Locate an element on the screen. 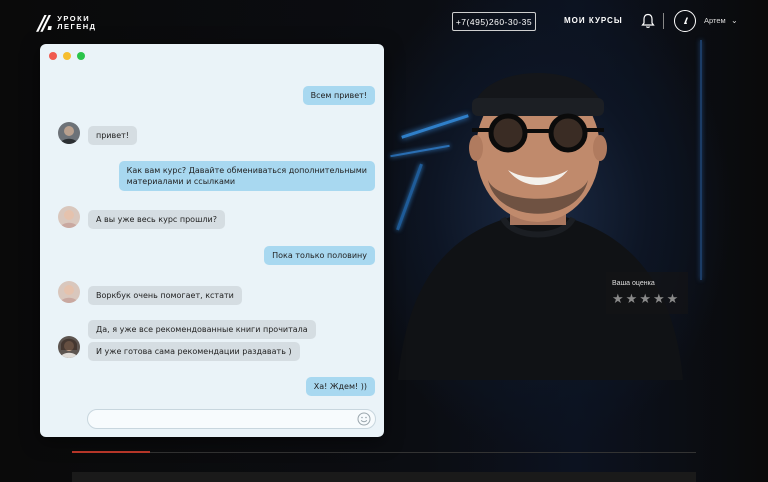 The height and width of the screenshot is (482, 768). user-avatar: //. is located at coordinates (685, 21).